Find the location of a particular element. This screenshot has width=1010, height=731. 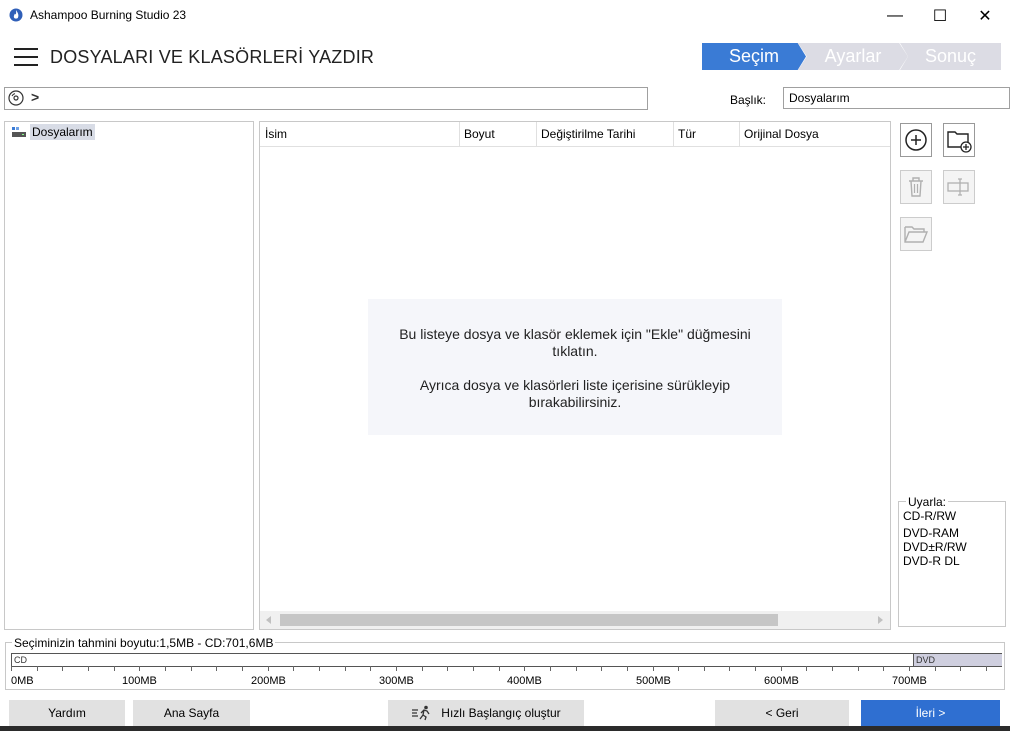

step-selection: Seçim is located at coordinates (754, 56).